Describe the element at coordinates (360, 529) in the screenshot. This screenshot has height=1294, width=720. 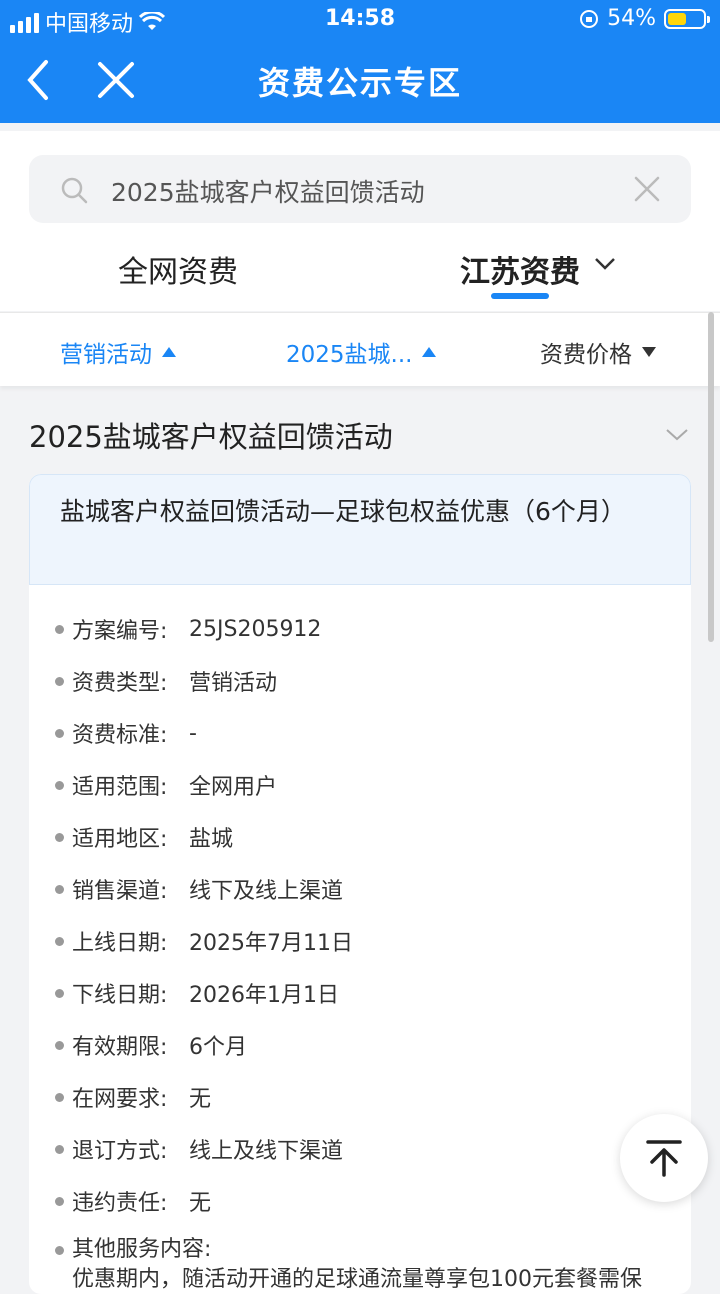
I see `card-title: 盐城客户权益回馈活动—足球包权益优惠（6个月）` at that location.